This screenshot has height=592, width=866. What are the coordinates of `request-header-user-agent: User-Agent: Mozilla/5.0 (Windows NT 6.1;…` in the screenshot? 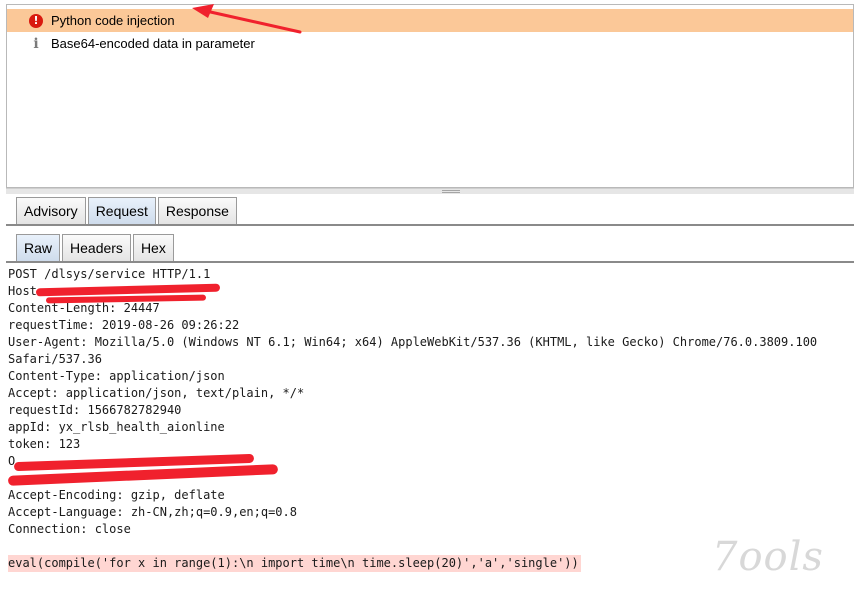 It's located at (413, 342).